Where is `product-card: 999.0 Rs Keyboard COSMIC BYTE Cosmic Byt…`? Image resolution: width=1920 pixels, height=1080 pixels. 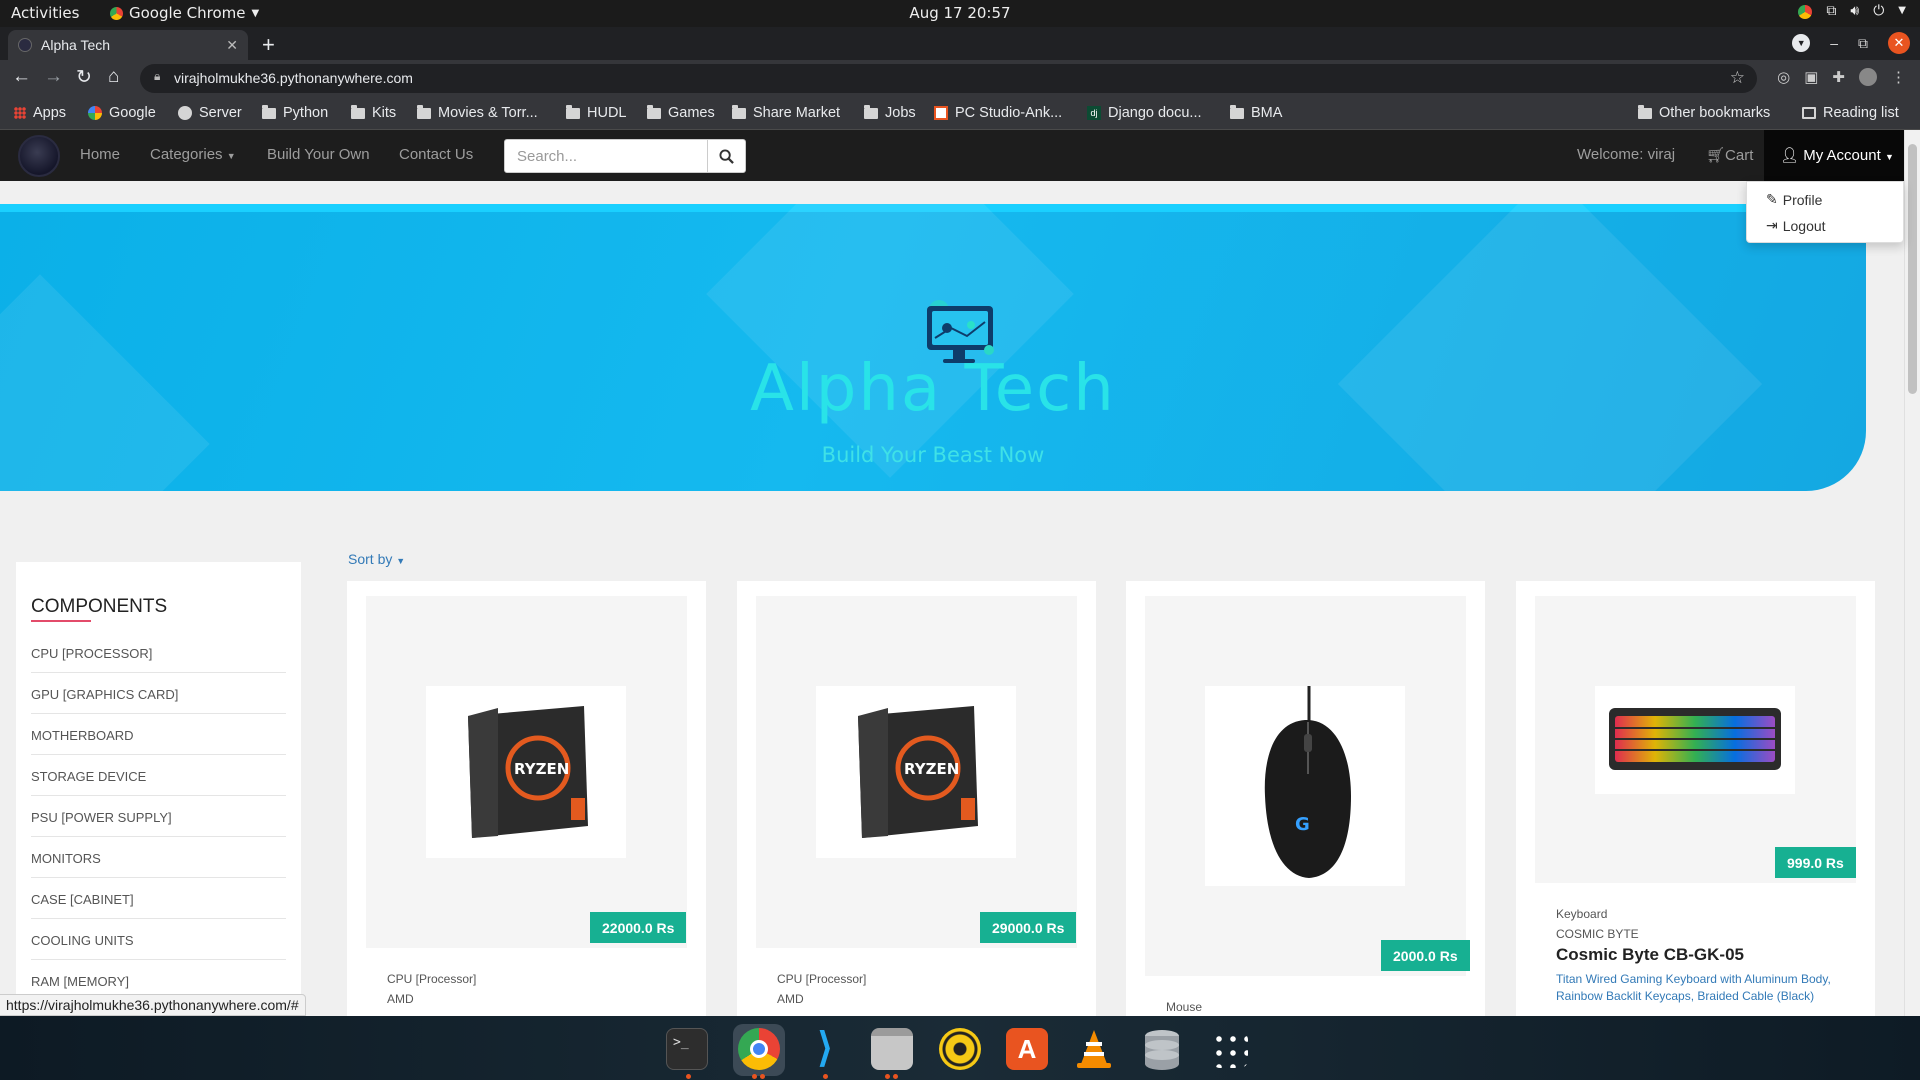
product-card: 999.0 Rs Keyboard COSMIC BYTE Cosmic Byt… is located at coordinates (1695, 798).